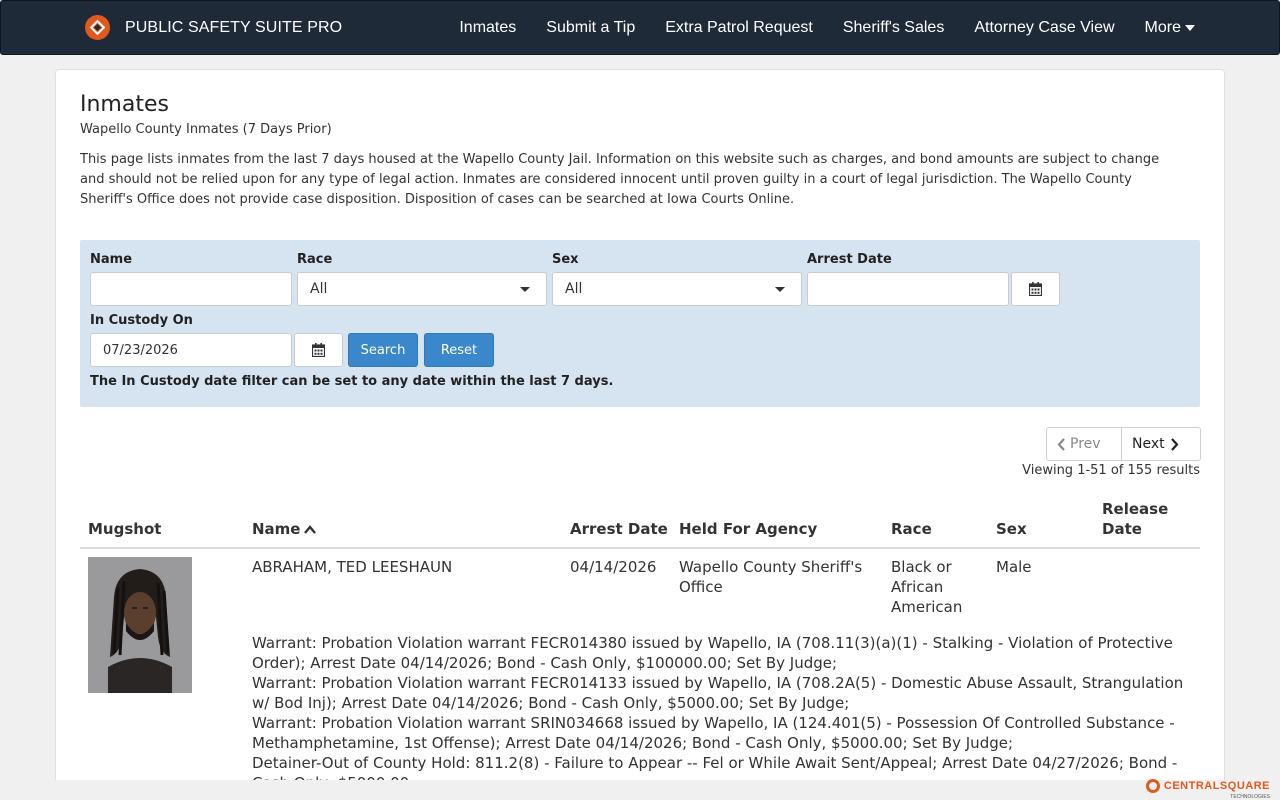 This screenshot has width=1280, height=800. I want to click on name-input, so click(191, 289).